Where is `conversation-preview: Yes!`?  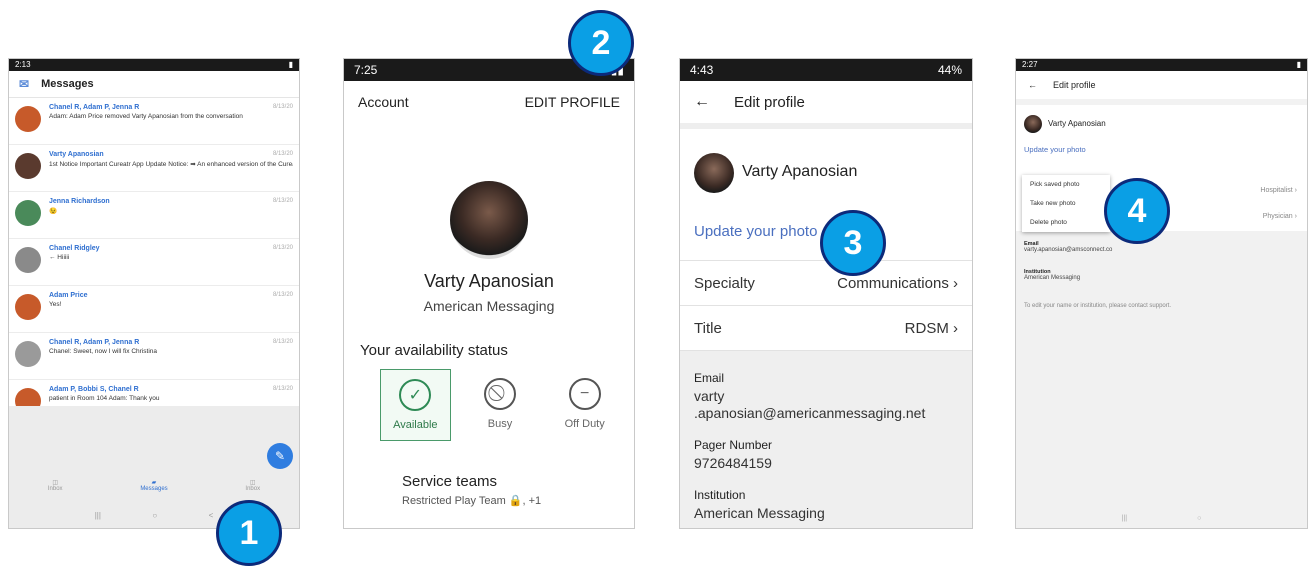
conversation-preview: Yes! is located at coordinates (55, 304).